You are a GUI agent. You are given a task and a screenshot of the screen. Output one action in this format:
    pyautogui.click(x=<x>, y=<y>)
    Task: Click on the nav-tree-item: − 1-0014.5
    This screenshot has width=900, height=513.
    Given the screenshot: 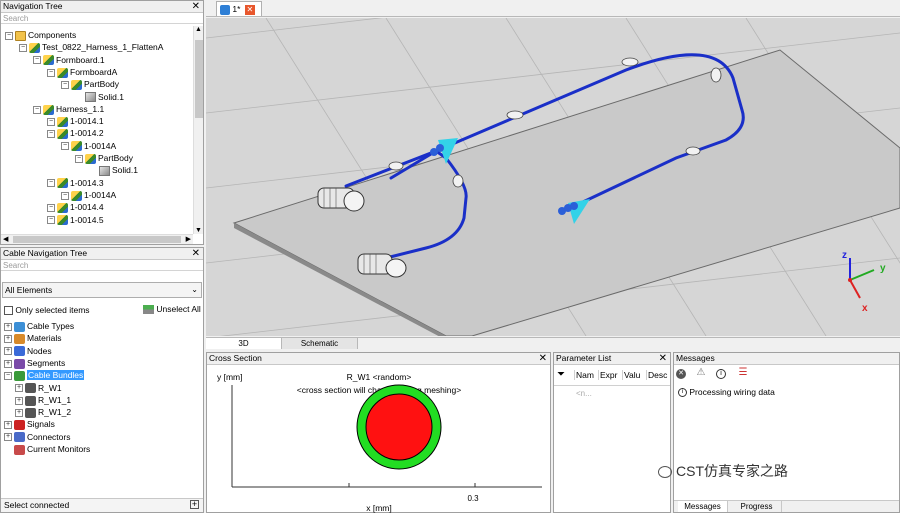 What is the action you would take?
    pyautogui.click(x=75, y=220)
    